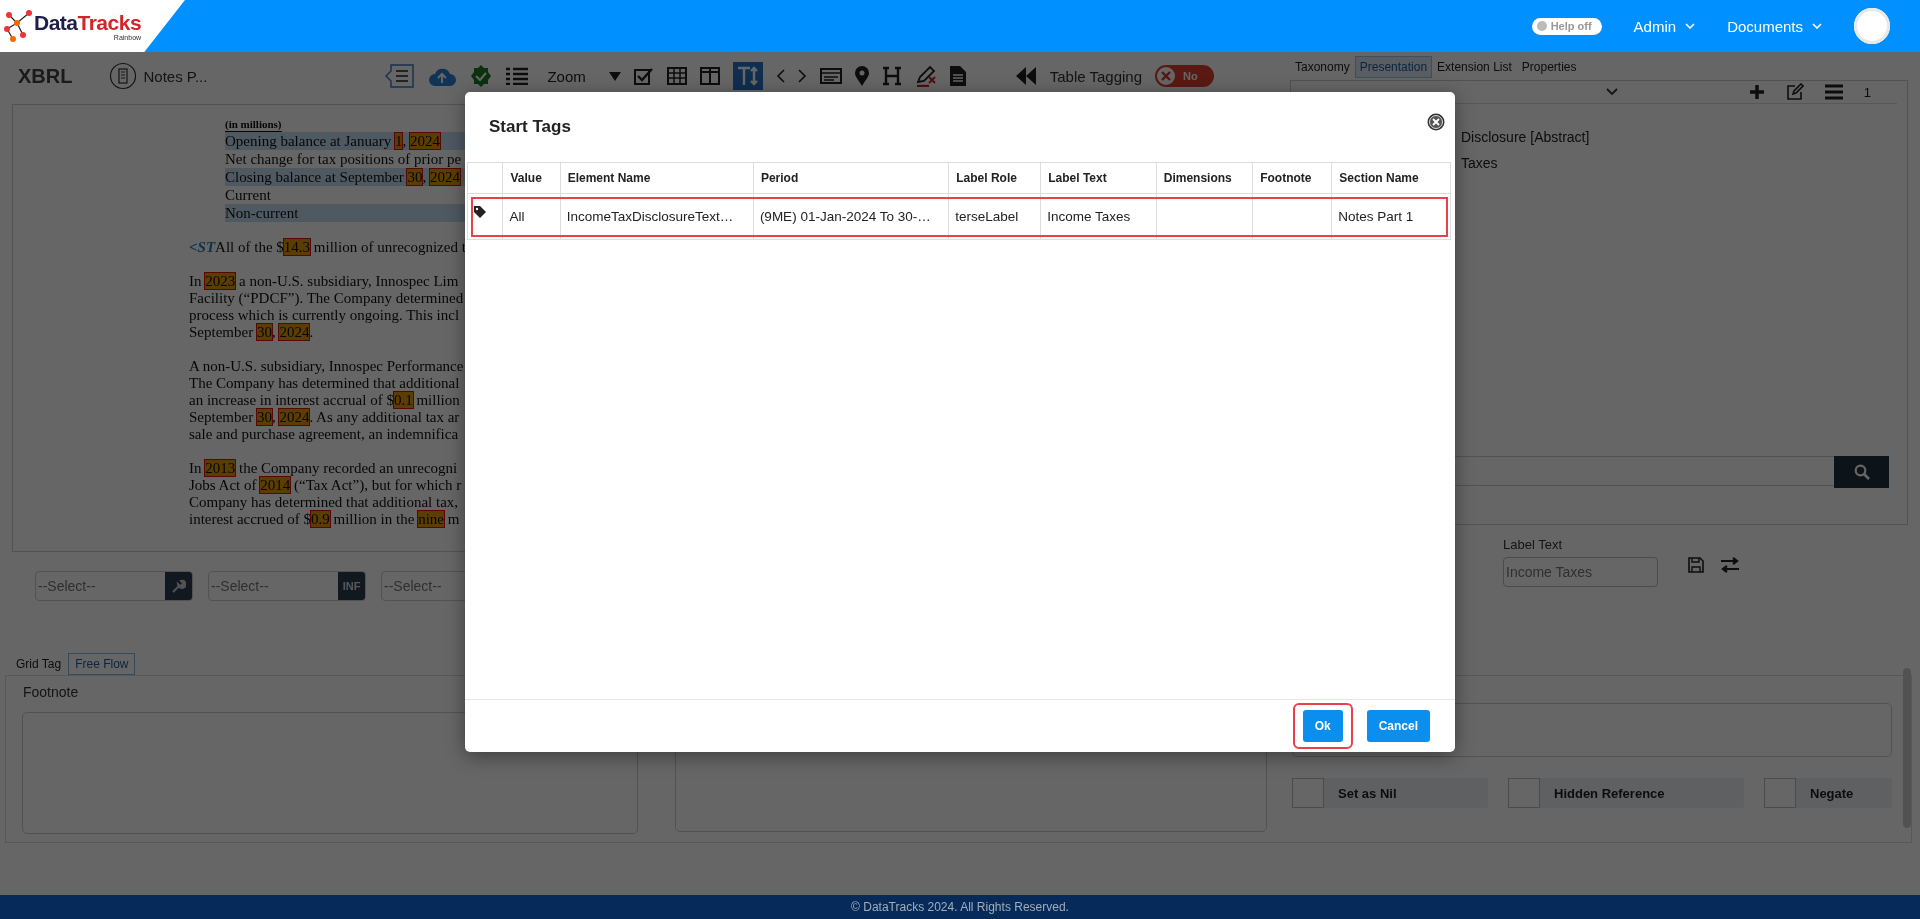 Image resolution: width=1920 pixels, height=919 pixels. I want to click on tab: Free Flow, so click(102, 664).